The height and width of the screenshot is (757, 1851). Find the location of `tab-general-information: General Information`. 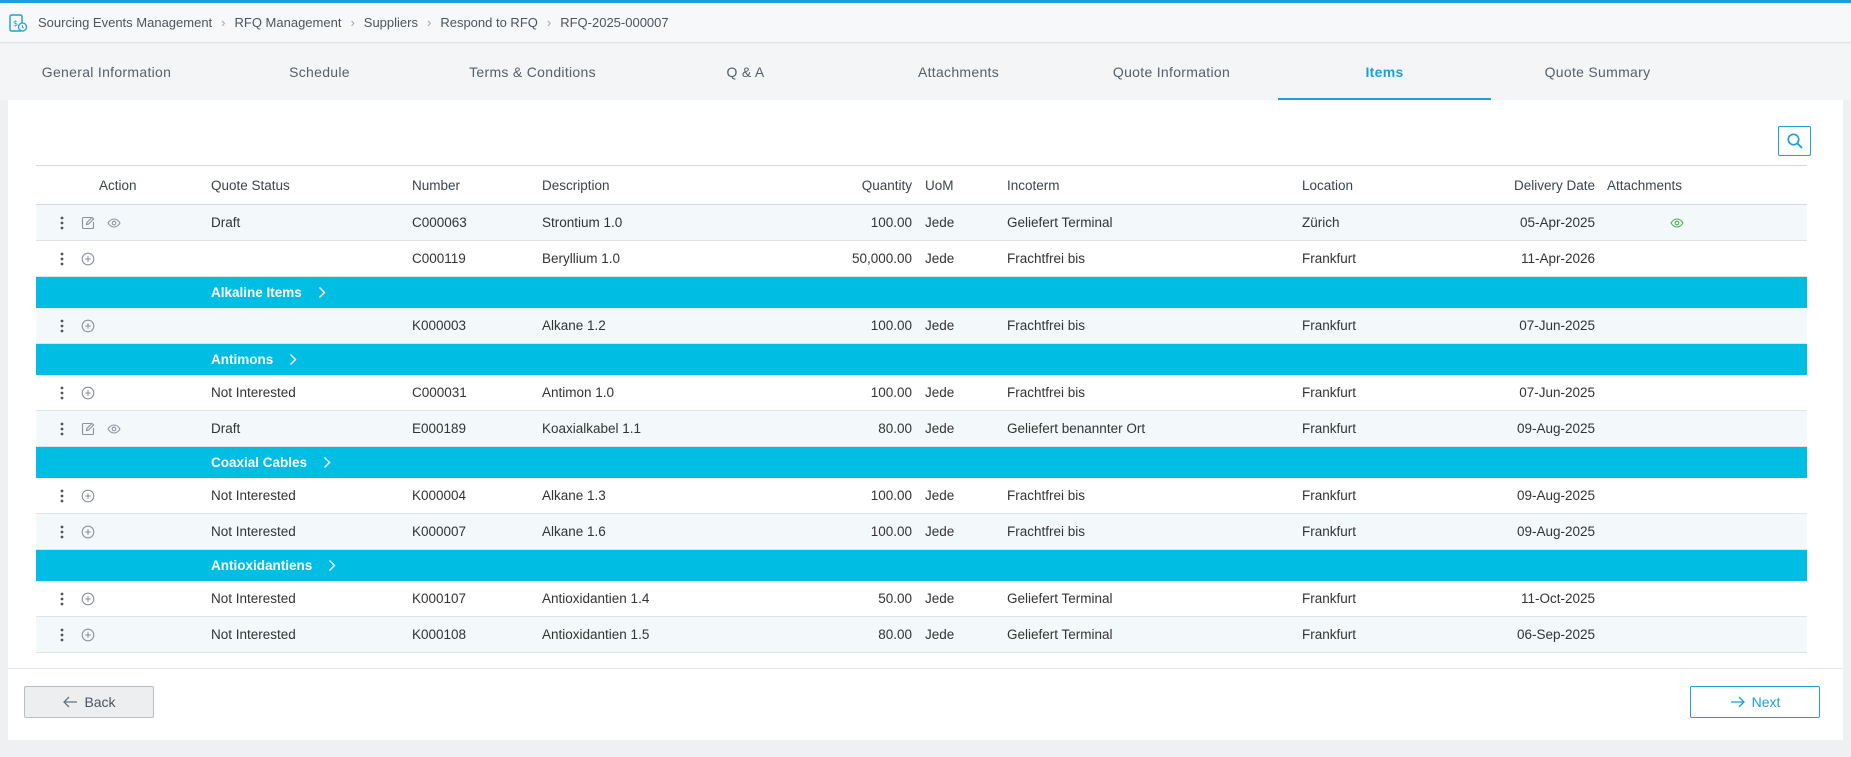

tab-general-information: General Information is located at coordinates (106, 72).